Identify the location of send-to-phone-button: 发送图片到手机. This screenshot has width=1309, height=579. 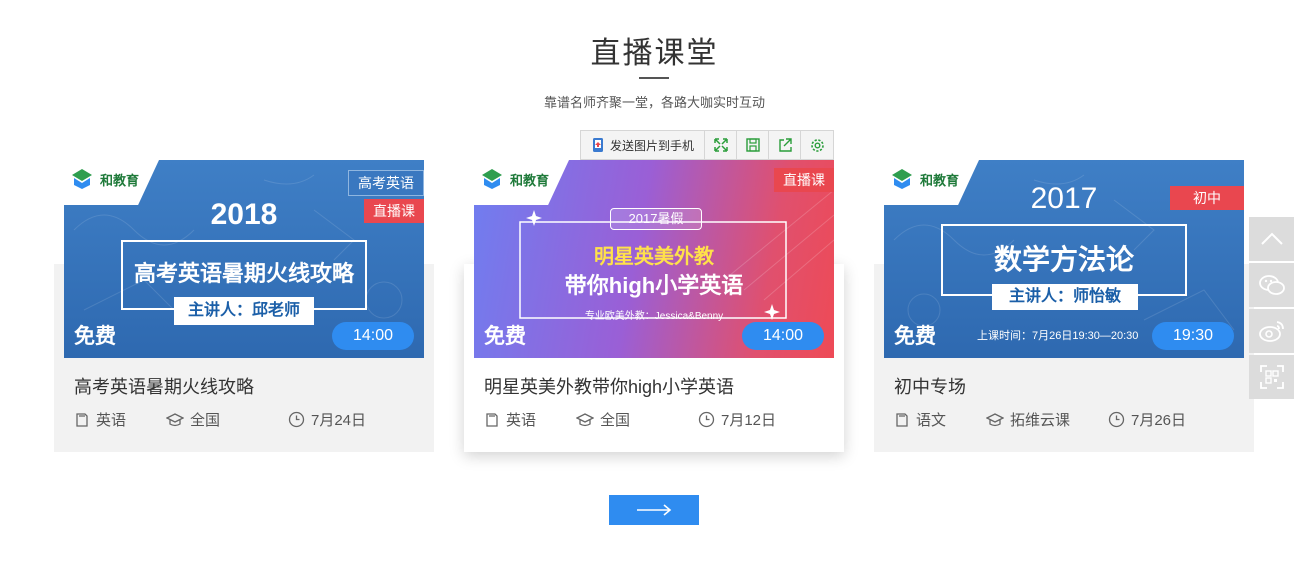
(643, 145).